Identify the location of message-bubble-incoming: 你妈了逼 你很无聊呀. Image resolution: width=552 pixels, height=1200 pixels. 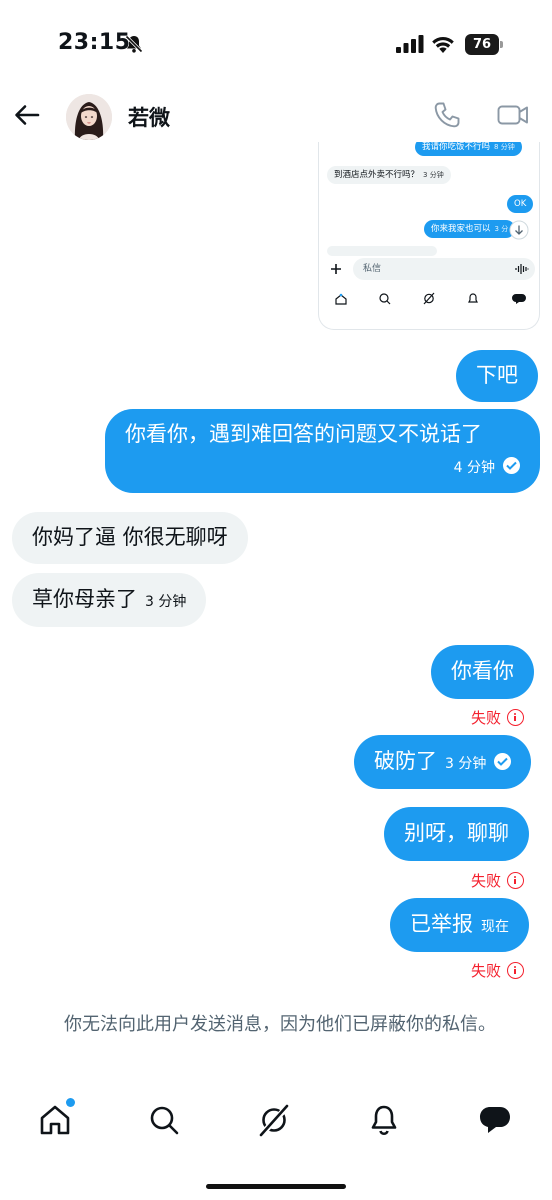
(130, 538).